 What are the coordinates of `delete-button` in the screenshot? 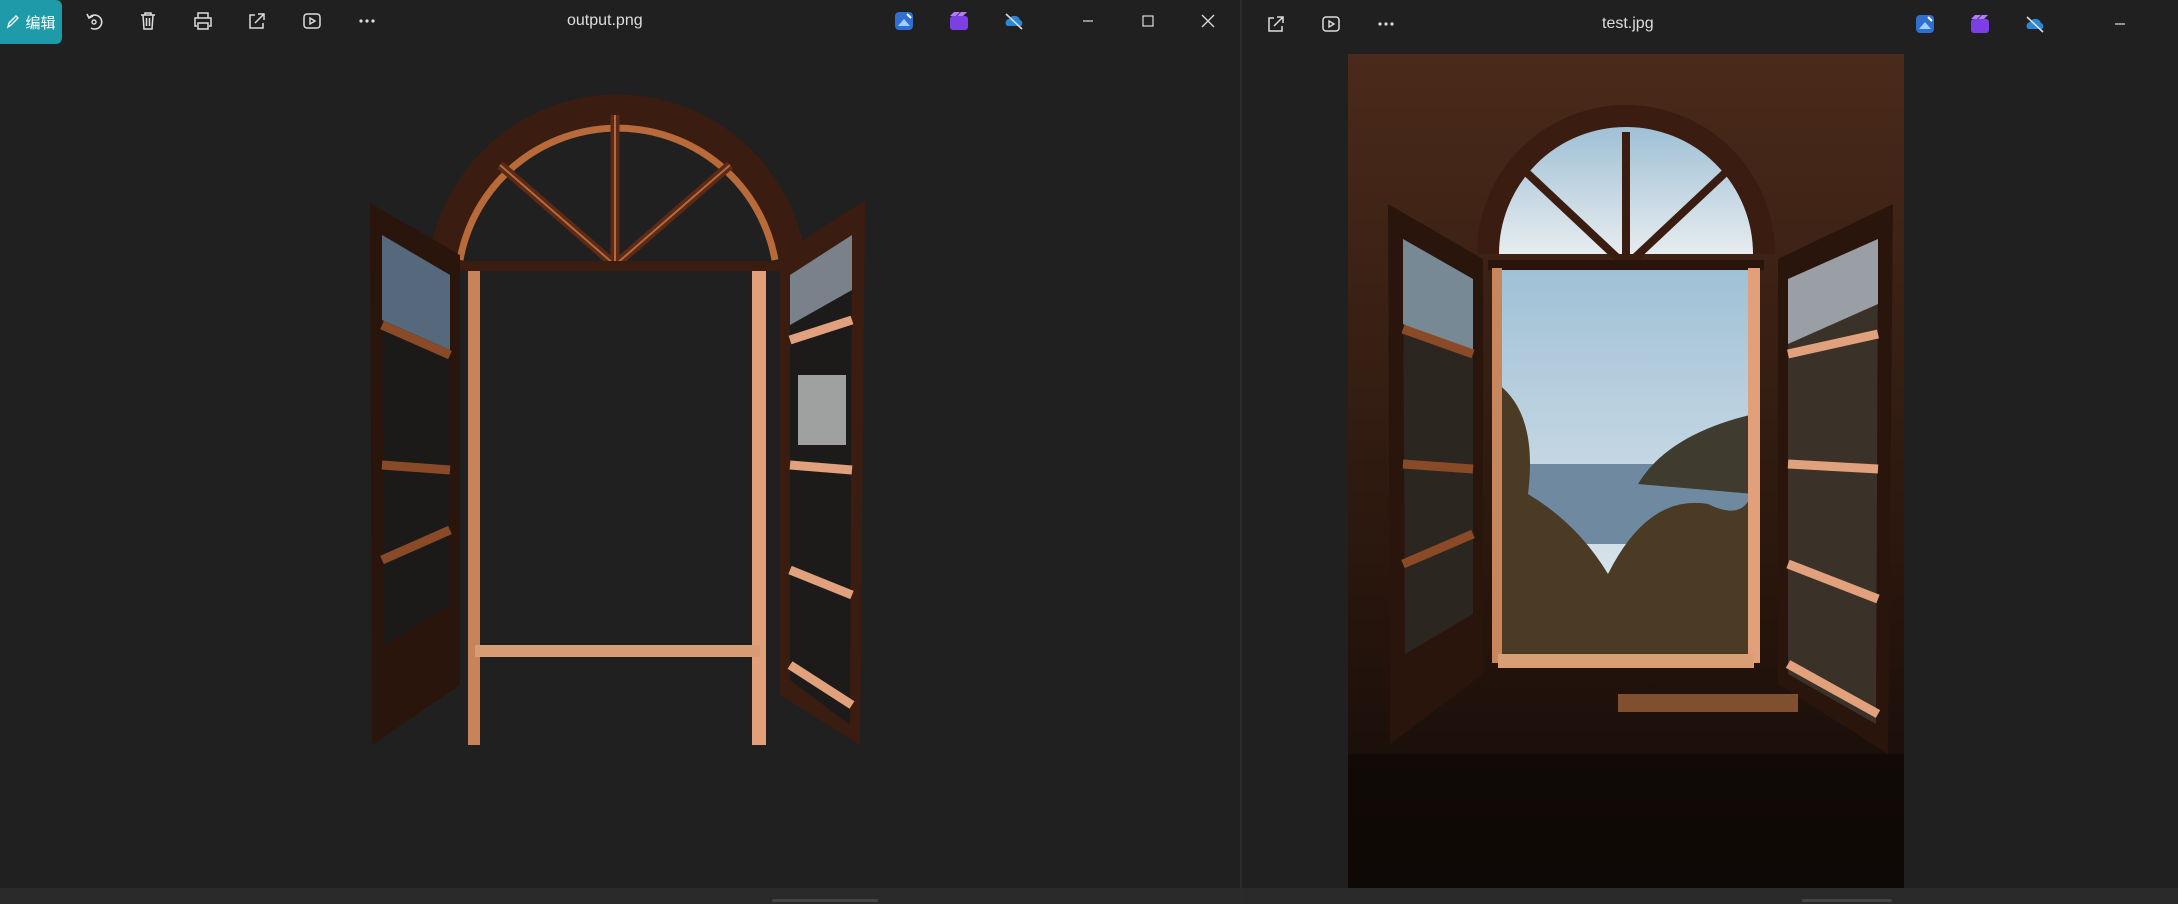 It's located at (148, 21).